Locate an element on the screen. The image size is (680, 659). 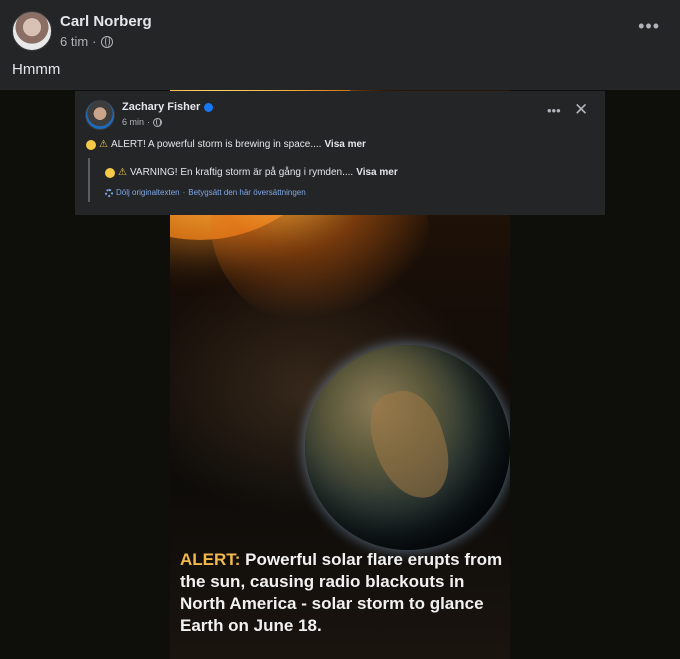
post-header: Carl Norberg 6 tim · ••• Hmmm is located at coordinates (340, 45).